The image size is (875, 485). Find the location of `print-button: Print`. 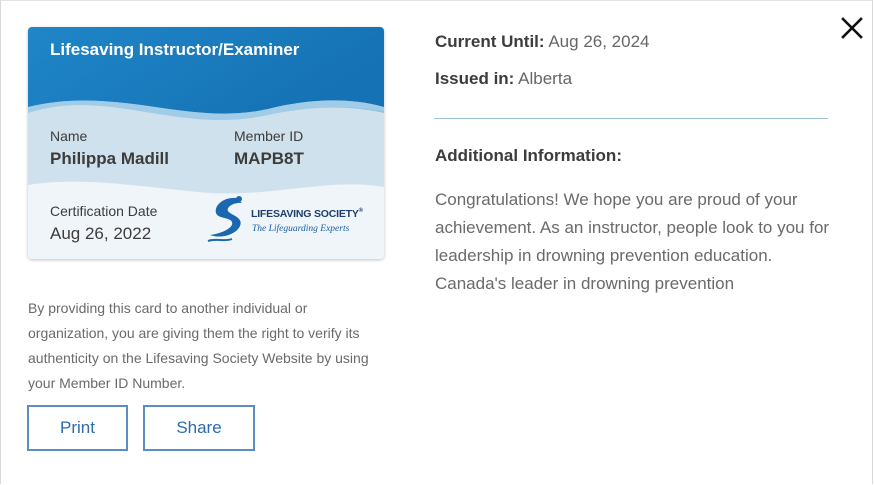

print-button: Print is located at coordinates (77, 428).